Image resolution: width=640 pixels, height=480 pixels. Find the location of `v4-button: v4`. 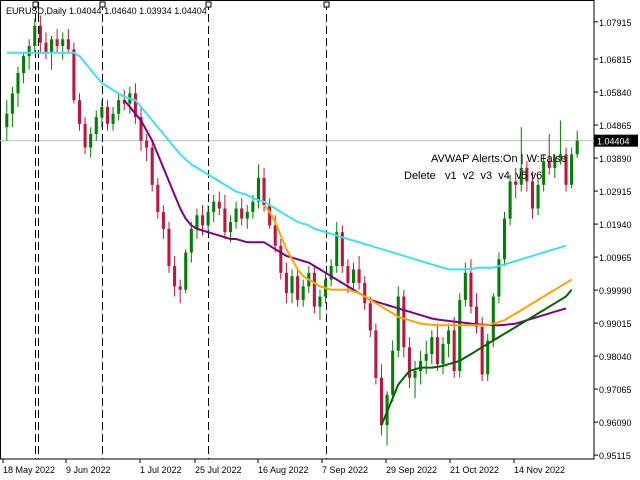

v4-button: v4 is located at coordinates (504, 176).